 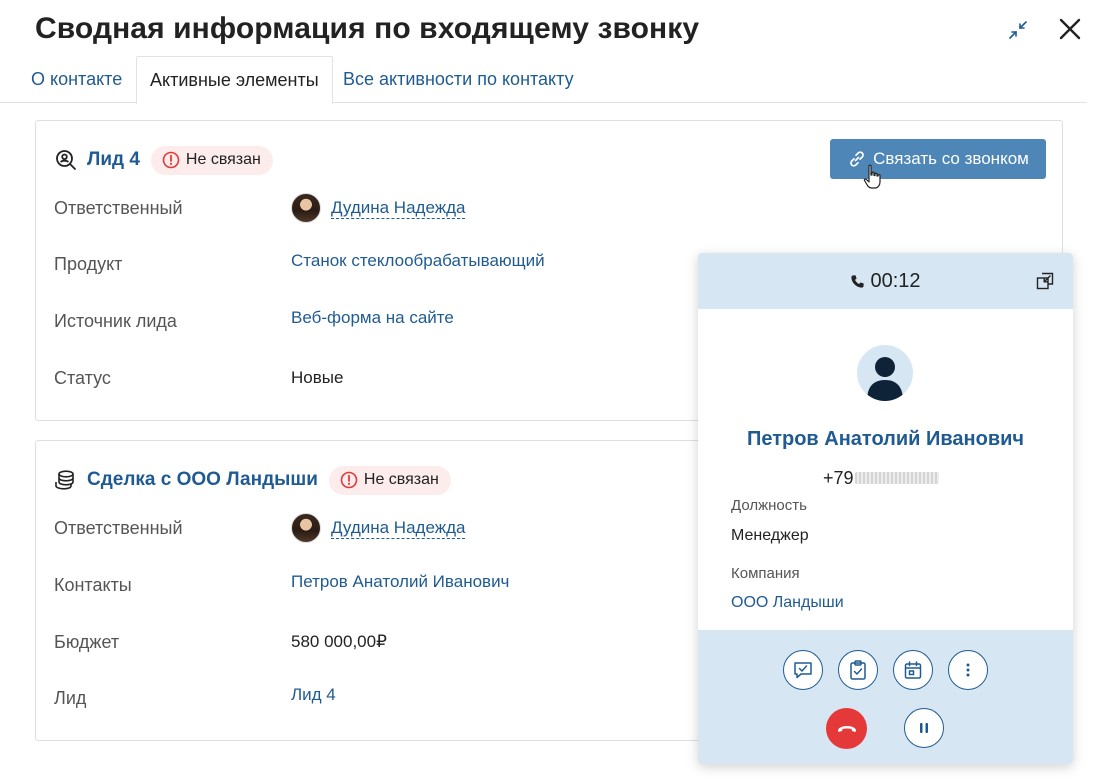 What do you see at coordinates (769, 505) in the screenshot?
I see `position-label: Должность` at bounding box center [769, 505].